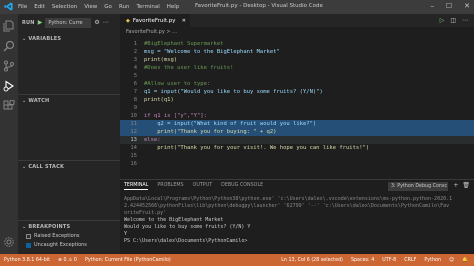 This screenshot has width=474, height=266. I want to click on breakpoints-section-header: ⌄ BREAKPOINTS, so click(46, 227).